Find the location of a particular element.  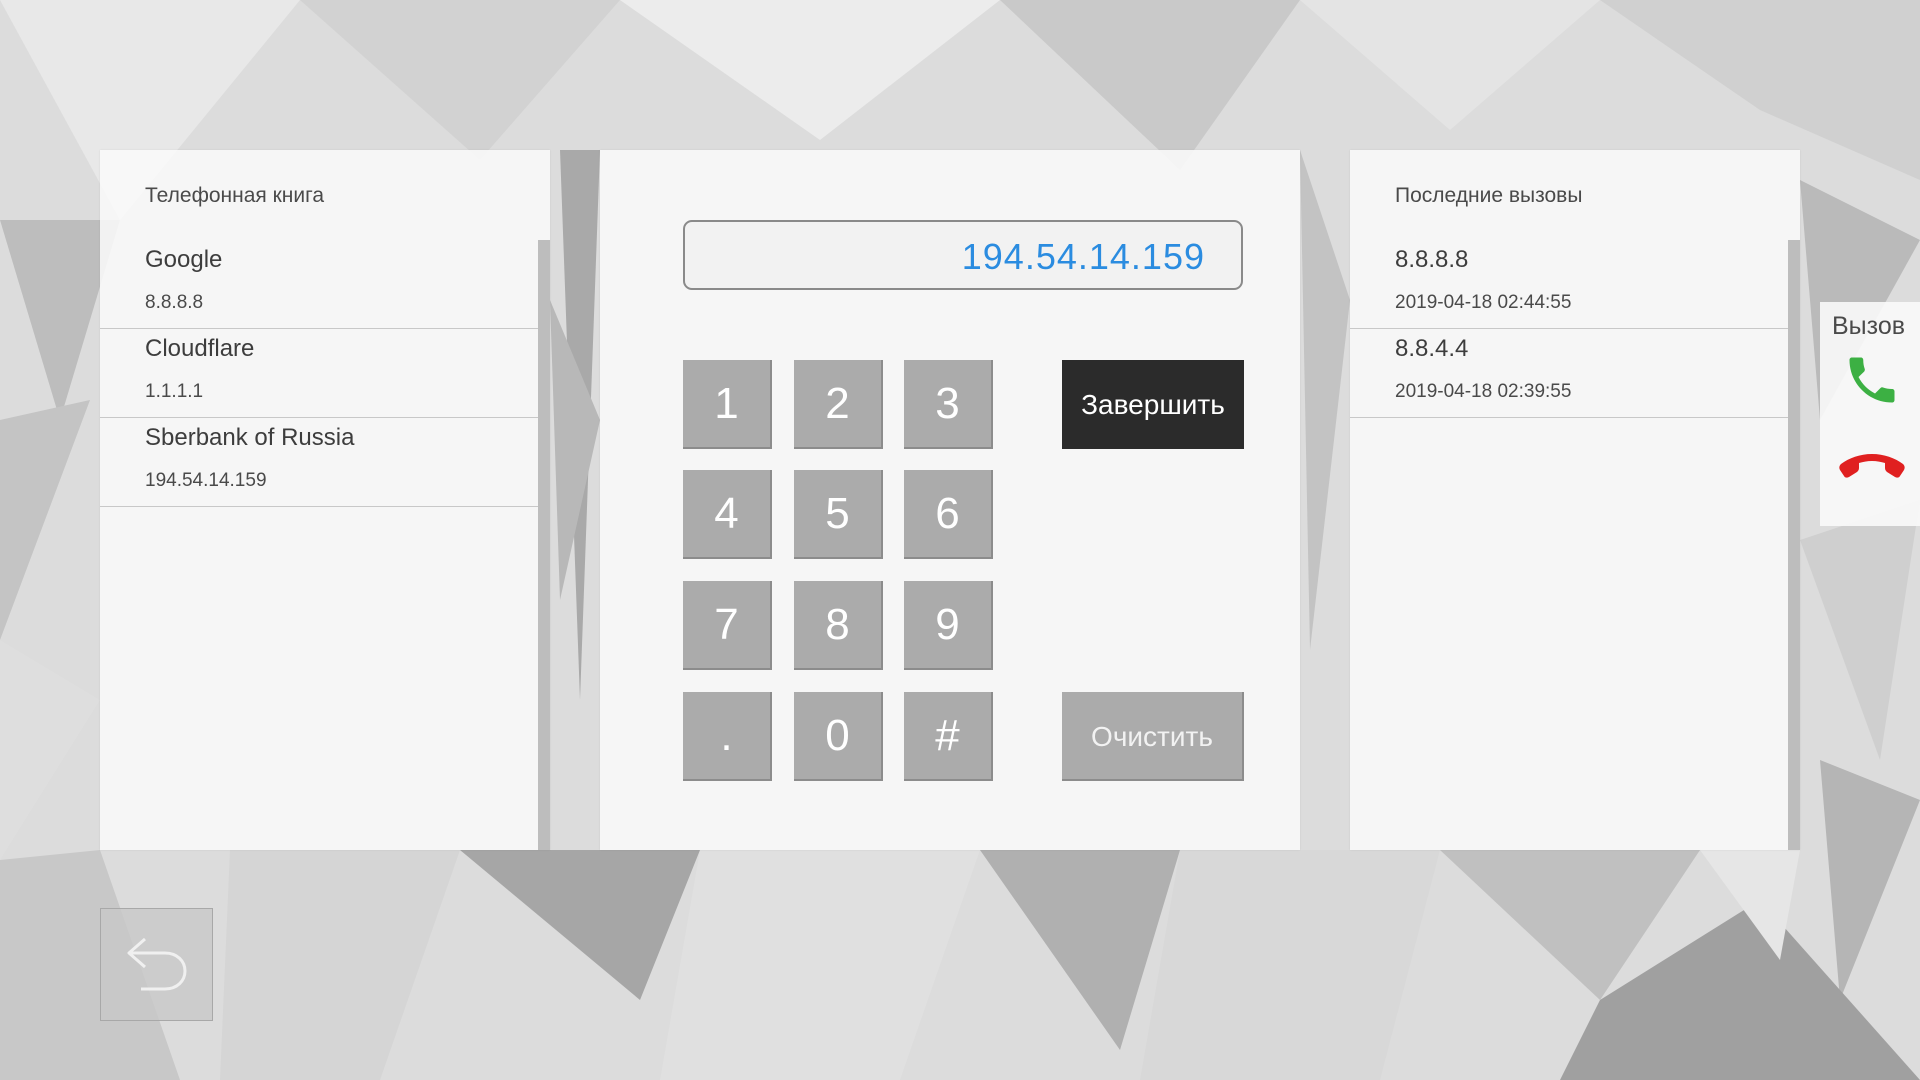

phonebook-entry: Sberbank of Russia 194.54.14.159 is located at coordinates (319, 462).